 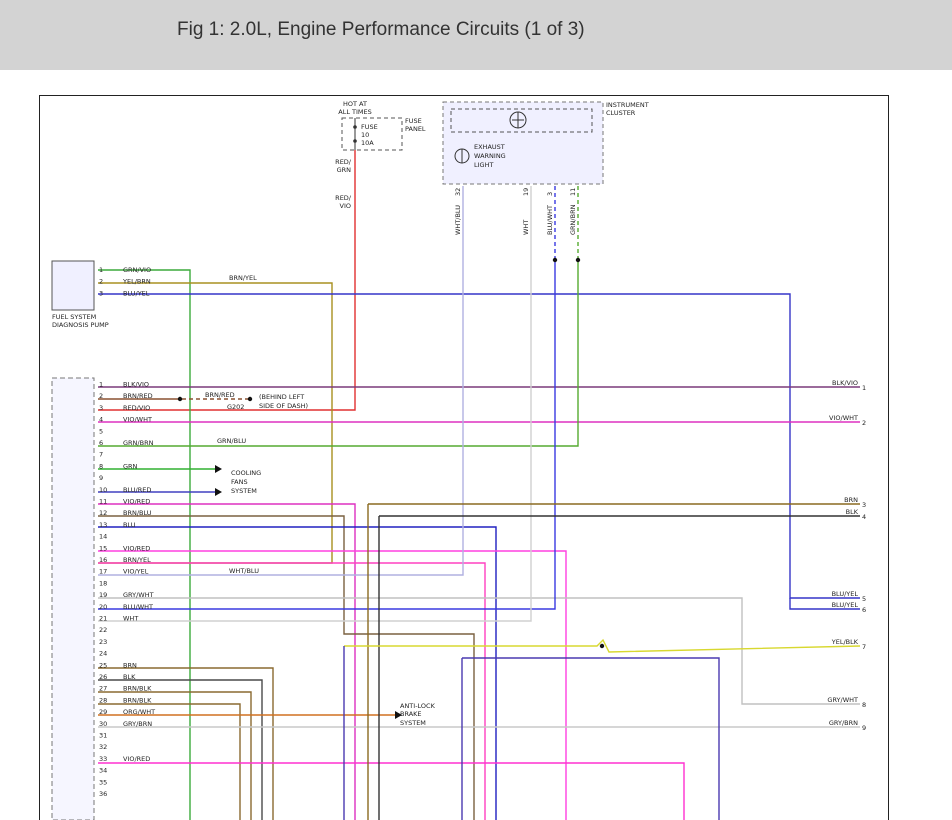 What do you see at coordinates (864, 705) in the screenshot?
I see `output-number: 8` at bounding box center [864, 705].